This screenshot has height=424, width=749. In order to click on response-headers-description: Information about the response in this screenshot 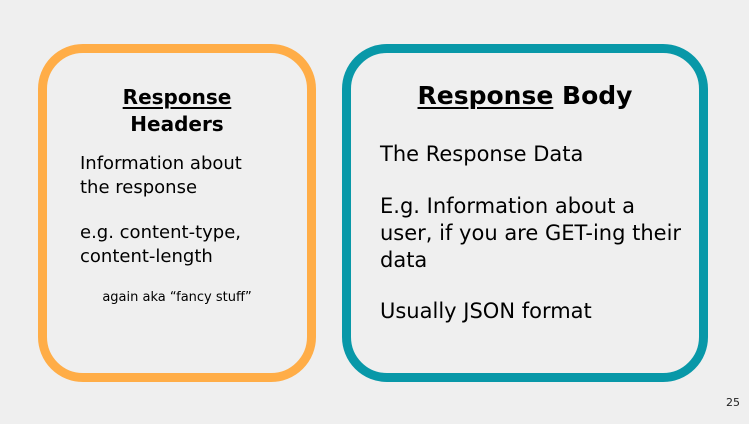, I will do `click(161, 175)`.